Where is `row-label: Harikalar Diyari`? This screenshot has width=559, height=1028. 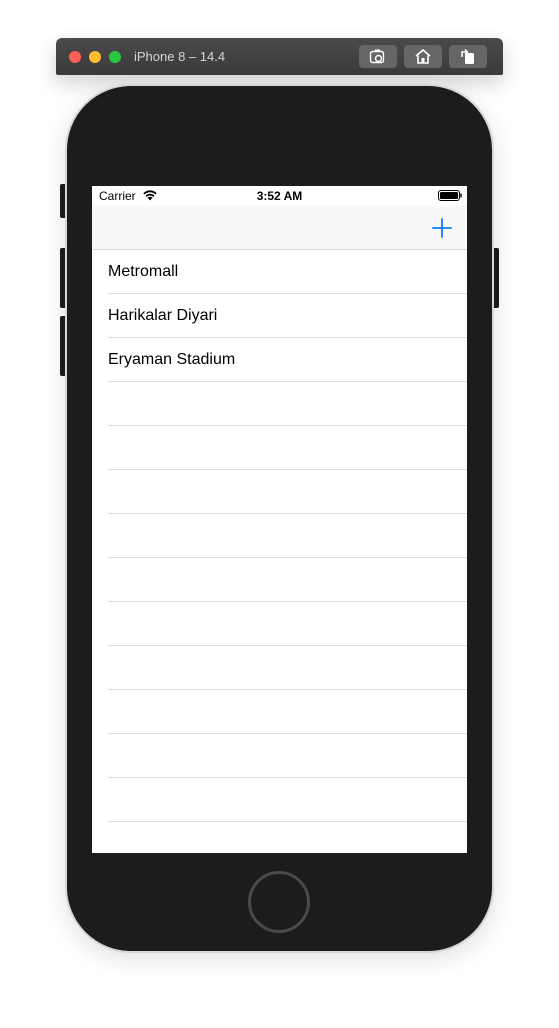 row-label: Harikalar Diyari is located at coordinates (163, 315).